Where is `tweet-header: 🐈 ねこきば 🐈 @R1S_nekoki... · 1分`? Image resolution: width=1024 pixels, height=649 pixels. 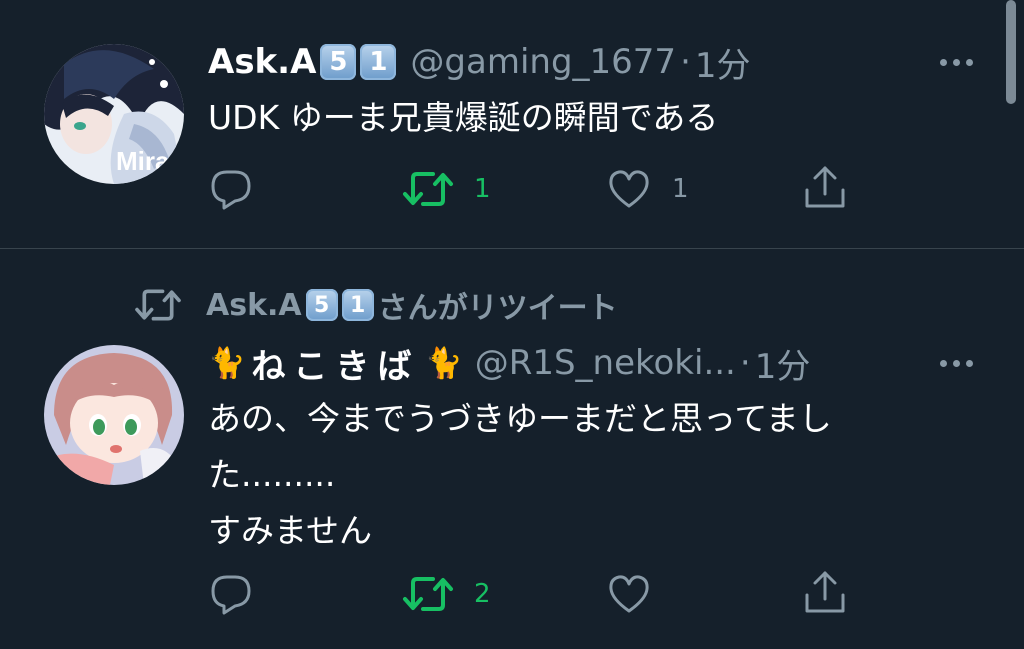
tweet-header: 🐈 ねこきば 🐈 @R1S_nekoki... · 1分 is located at coordinates (509, 363).